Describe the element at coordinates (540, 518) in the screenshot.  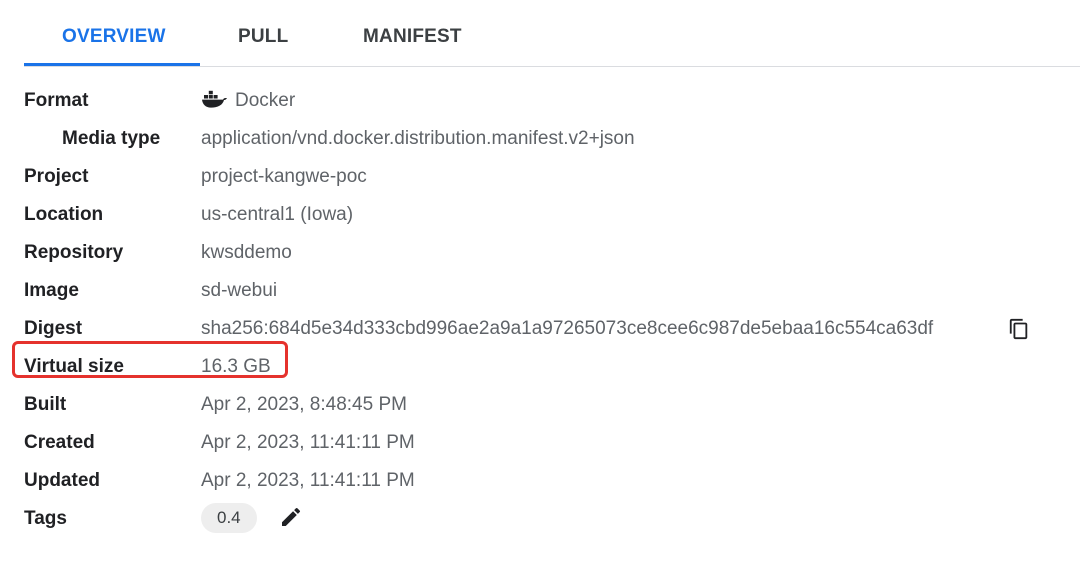
I see `tags-row: Tags 0.4` at that location.